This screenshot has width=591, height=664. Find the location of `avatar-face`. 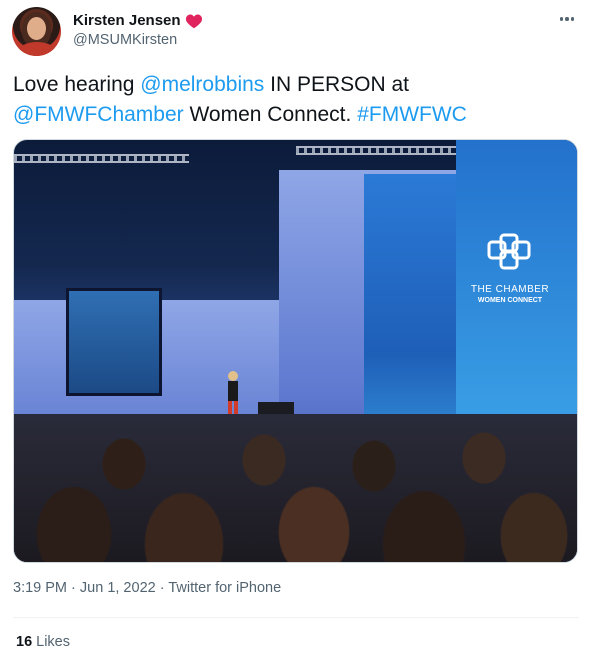

avatar-face is located at coordinates (36, 28).